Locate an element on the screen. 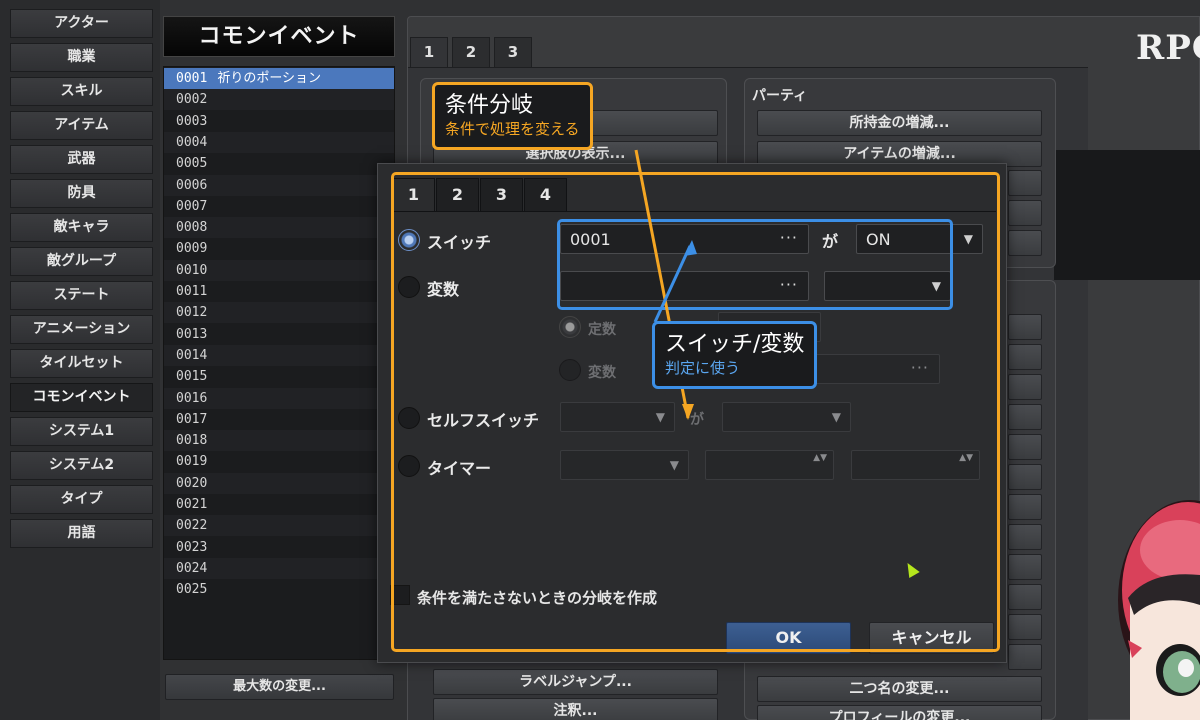 The width and height of the screenshot is (1200, 720). switch-variable-callout-subtitle: 判定に使う is located at coordinates (703, 368).